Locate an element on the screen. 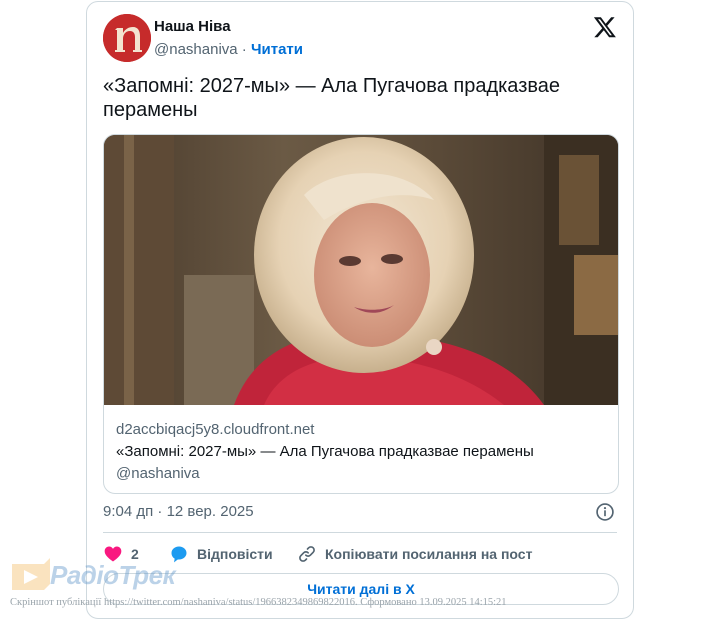  nasha-niva-logo-icon is located at coordinates (127, 38).